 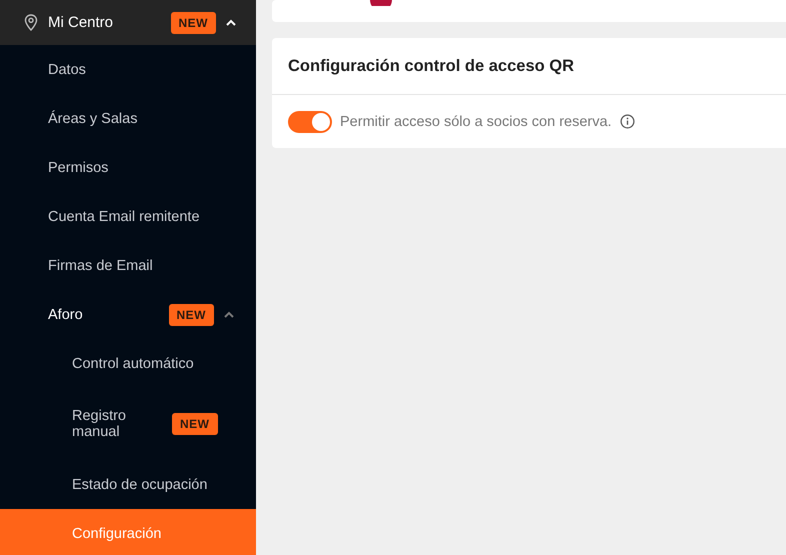 What do you see at coordinates (128, 363) in the screenshot?
I see `sidebar-item: Control automático` at bounding box center [128, 363].